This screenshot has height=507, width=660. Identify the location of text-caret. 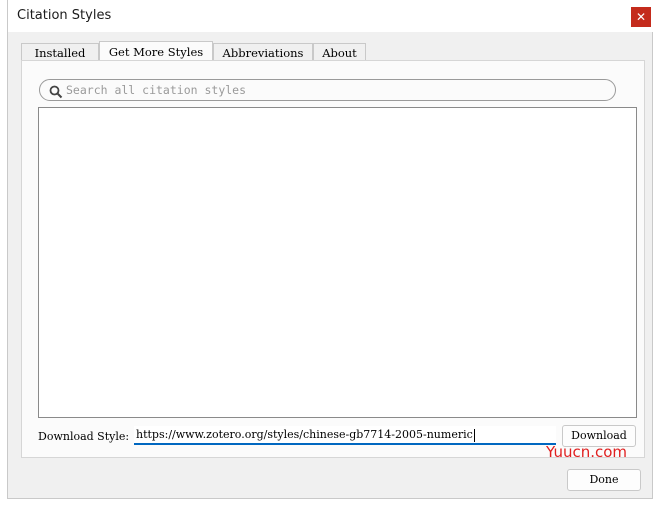
(474, 435).